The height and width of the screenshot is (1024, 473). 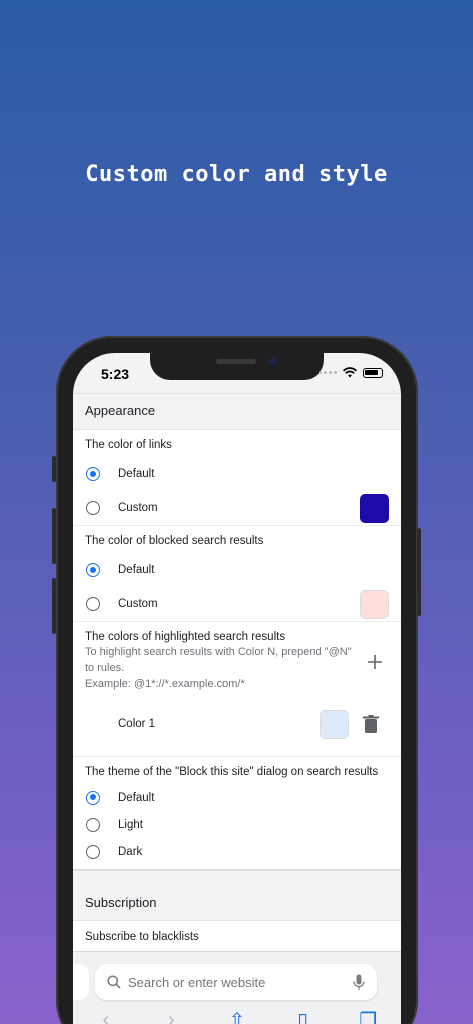 What do you see at coordinates (419, 572) in the screenshot?
I see `phone-power-button` at bounding box center [419, 572].